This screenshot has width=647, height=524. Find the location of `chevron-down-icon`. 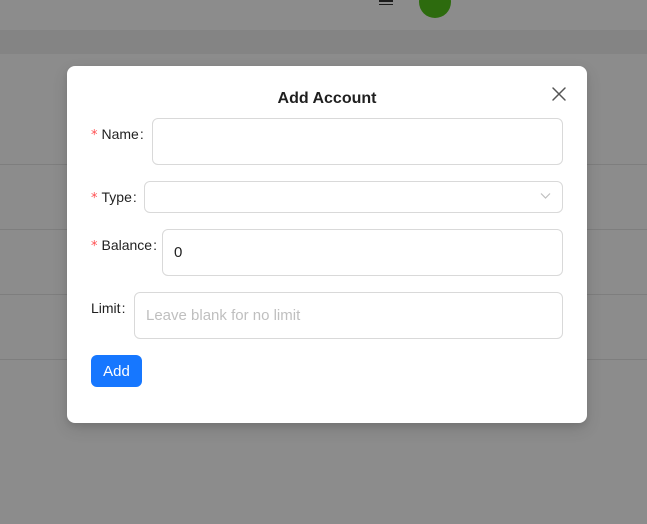

chevron-down-icon is located at coordinates (545, 196).